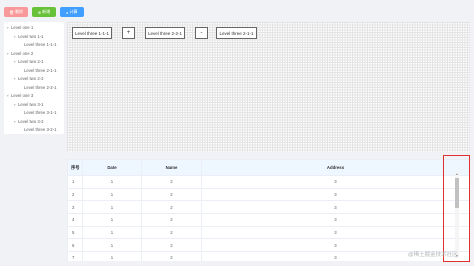  I want to click on tree-node: ▼ Level two 1-1, so click(28, 37).